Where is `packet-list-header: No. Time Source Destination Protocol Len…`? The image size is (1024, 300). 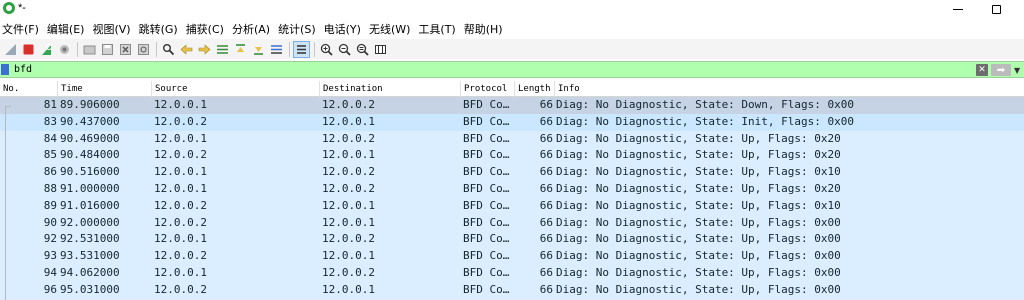
packet-list-header: No. Time Source Destination Protocol Len… is located at coordinates (512, 89).